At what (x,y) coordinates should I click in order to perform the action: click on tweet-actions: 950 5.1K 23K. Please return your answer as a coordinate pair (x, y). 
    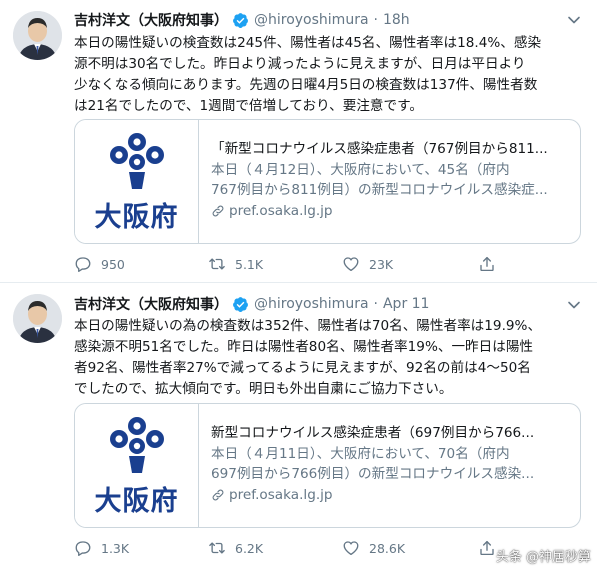
    Looking at the image, I should click on (294, 264).